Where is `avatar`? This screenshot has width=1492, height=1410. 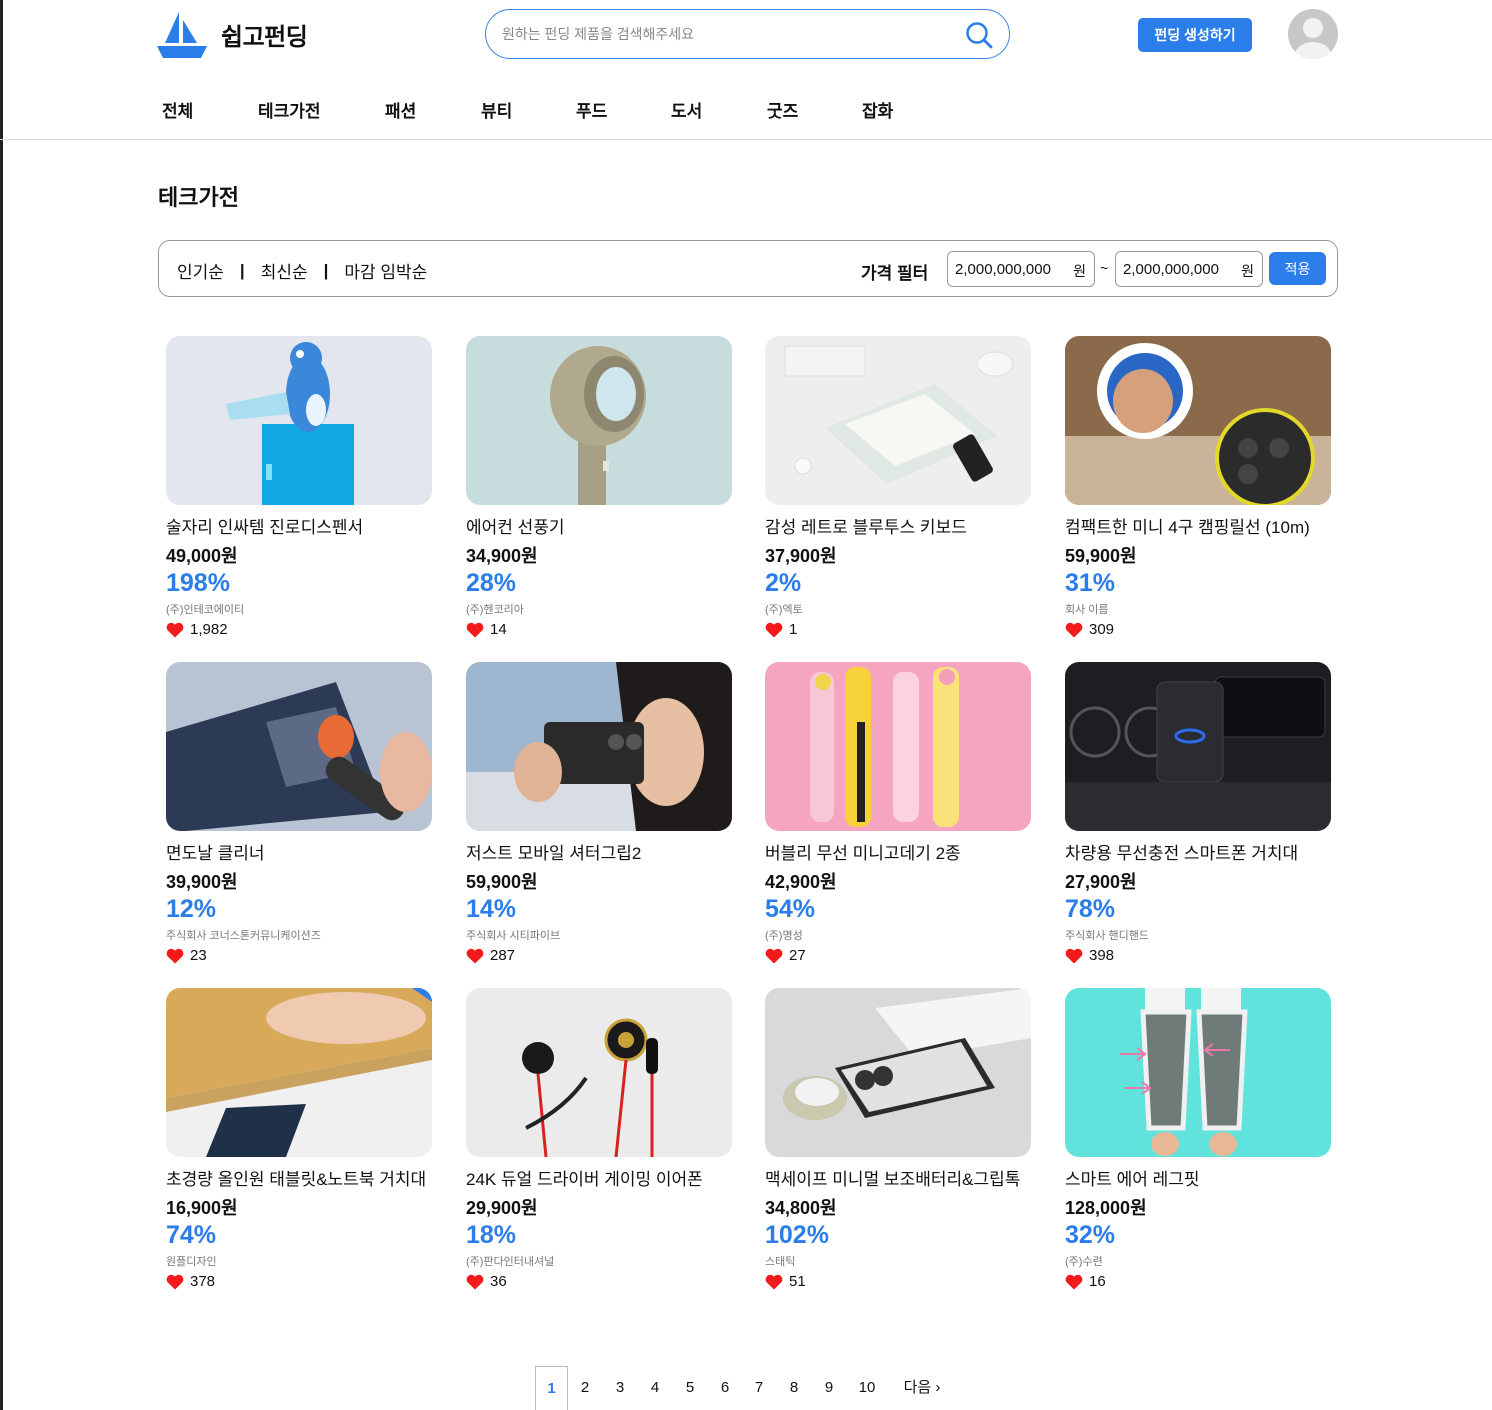
avatar is located at coordinates (1313, 34).